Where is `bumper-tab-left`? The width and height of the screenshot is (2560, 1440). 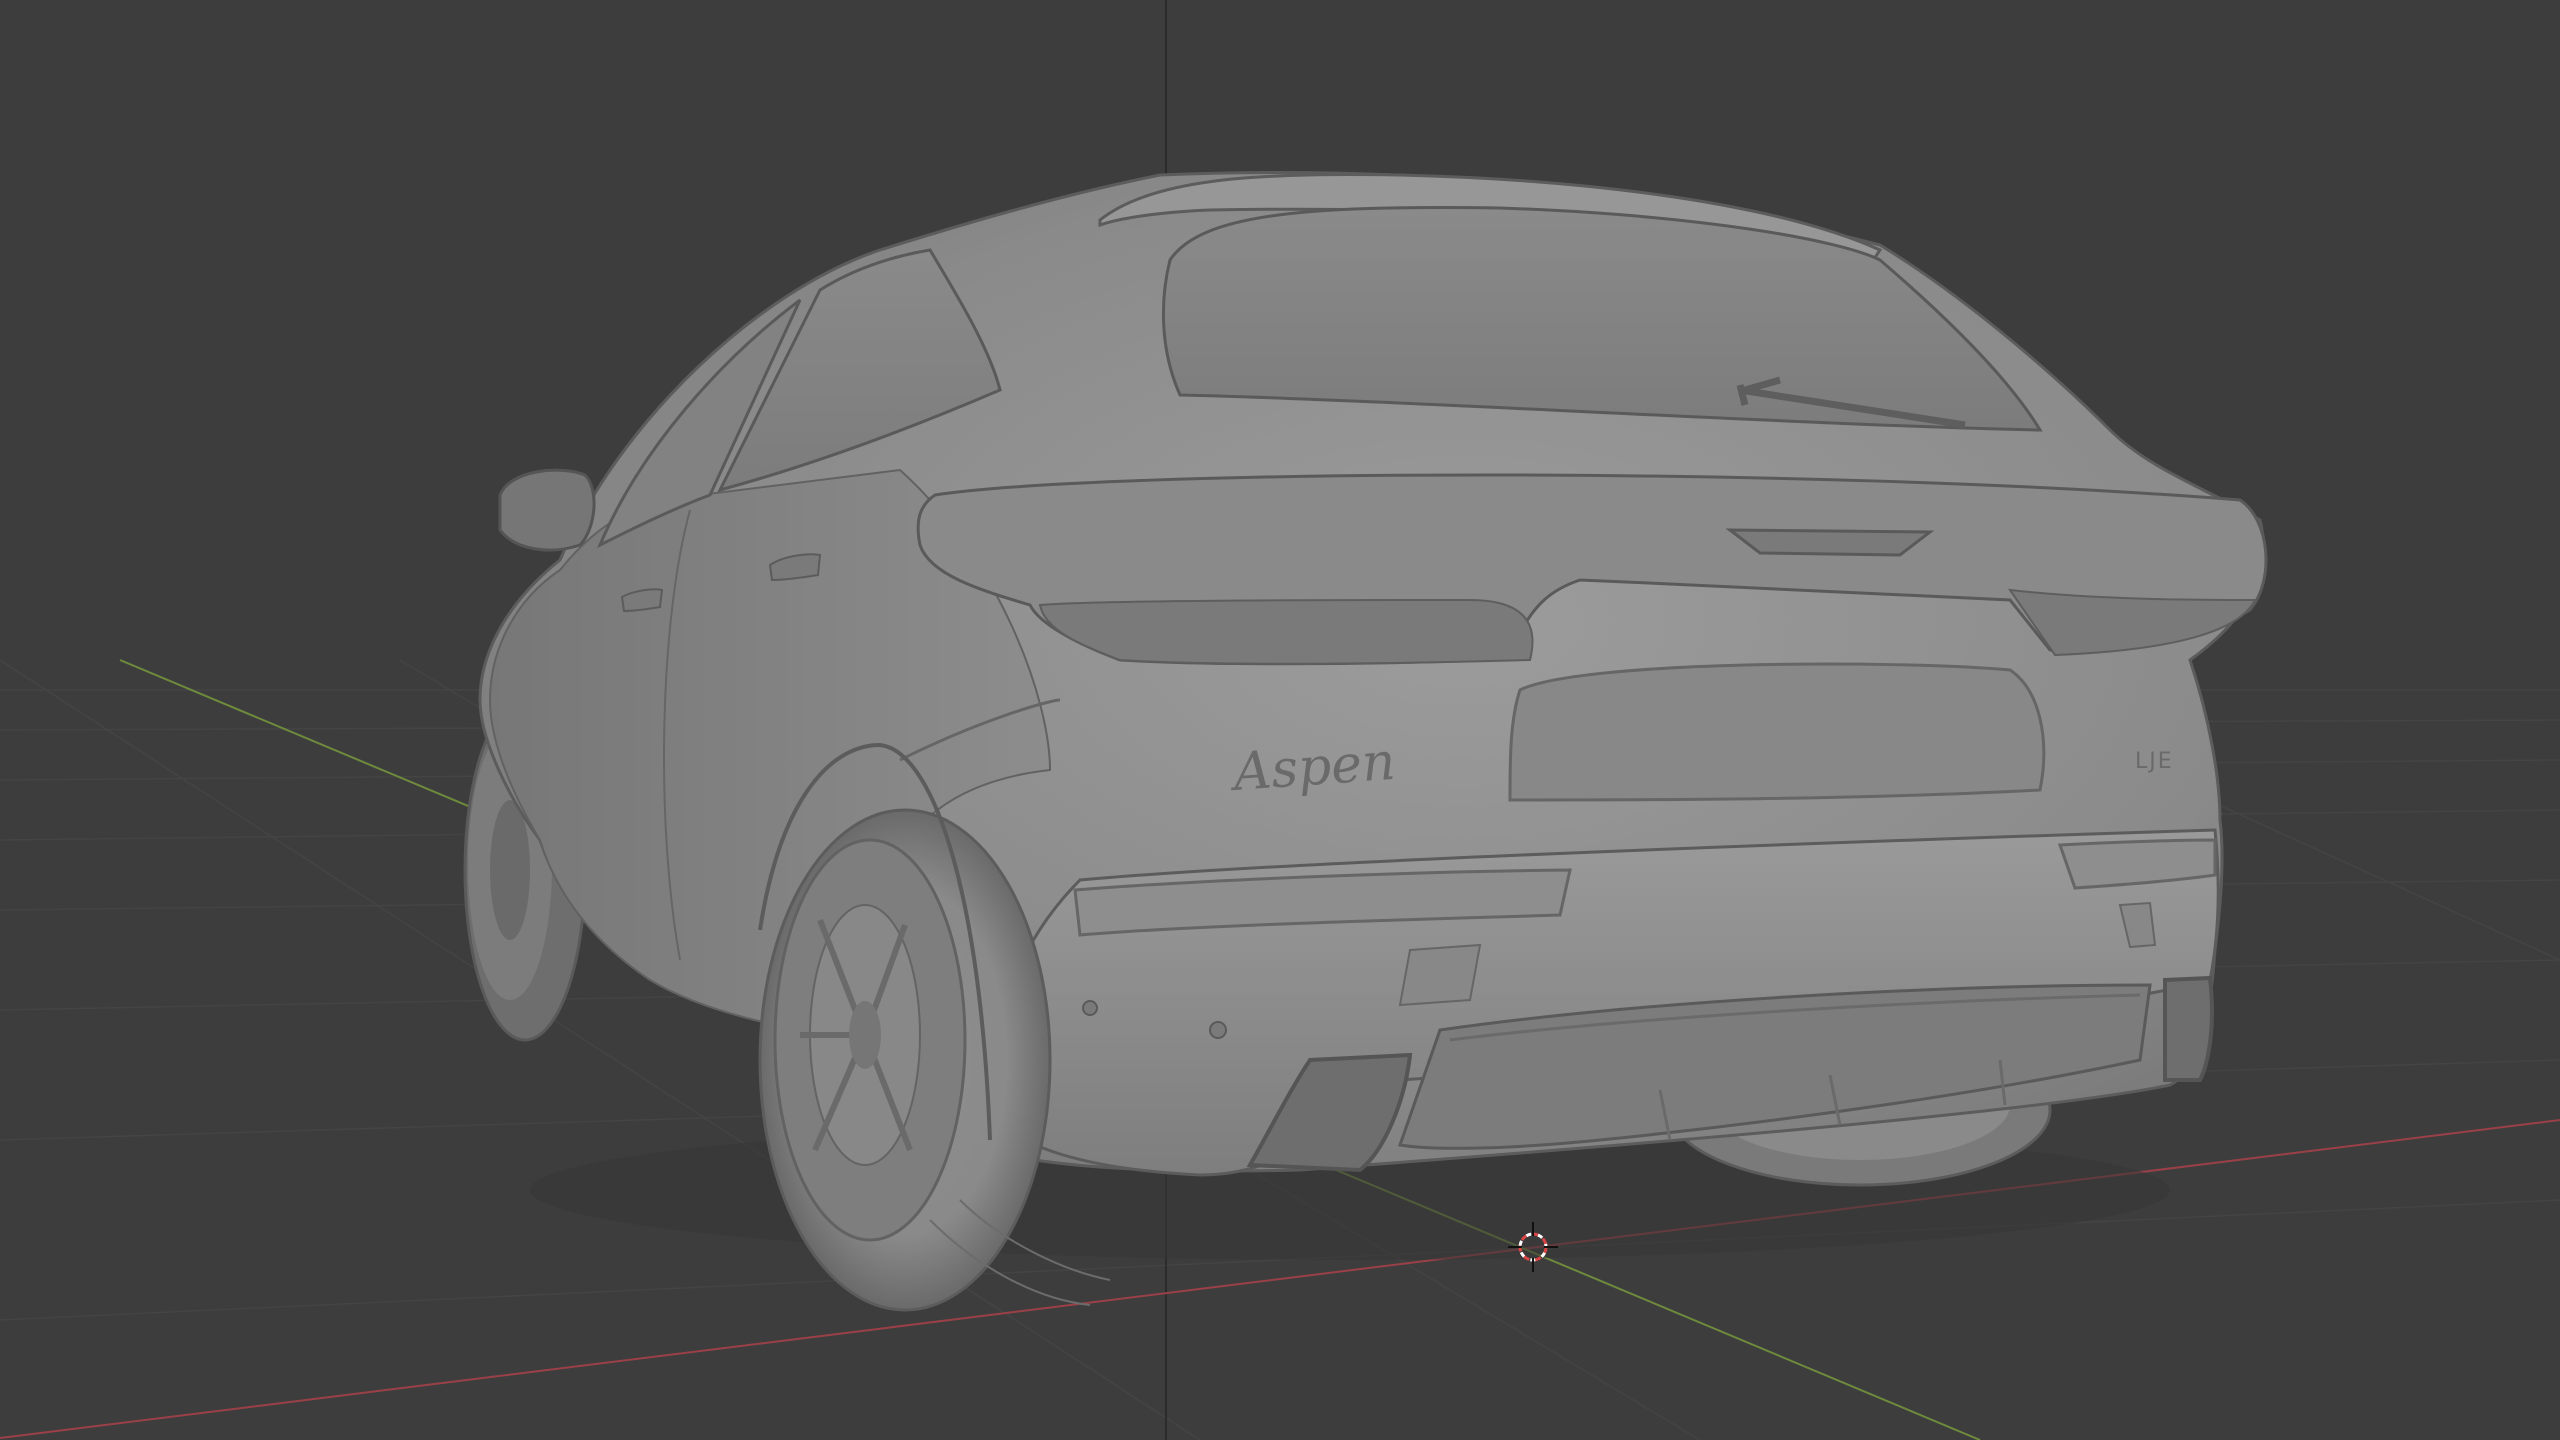 bumper-tab-left is located at coordinates (1440, 975).